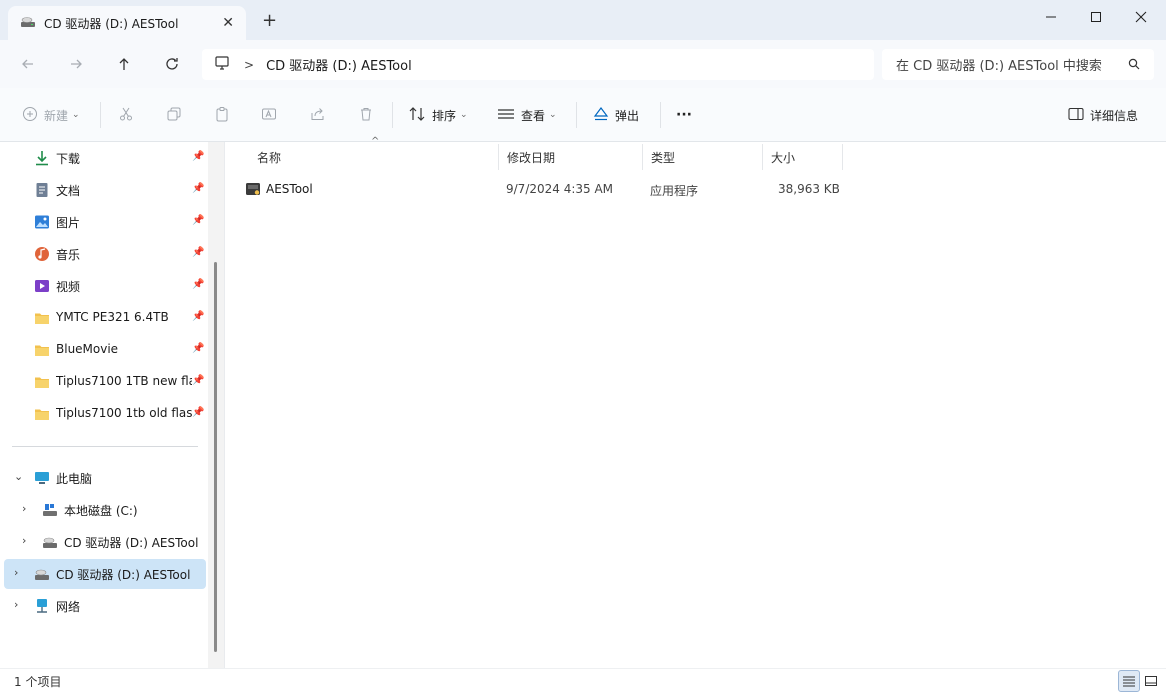 The height and width of the screenshot is (692, 1166). I want to click on sidebar-item-this-pc: ⌄ 此电脑, so click(105, 478).